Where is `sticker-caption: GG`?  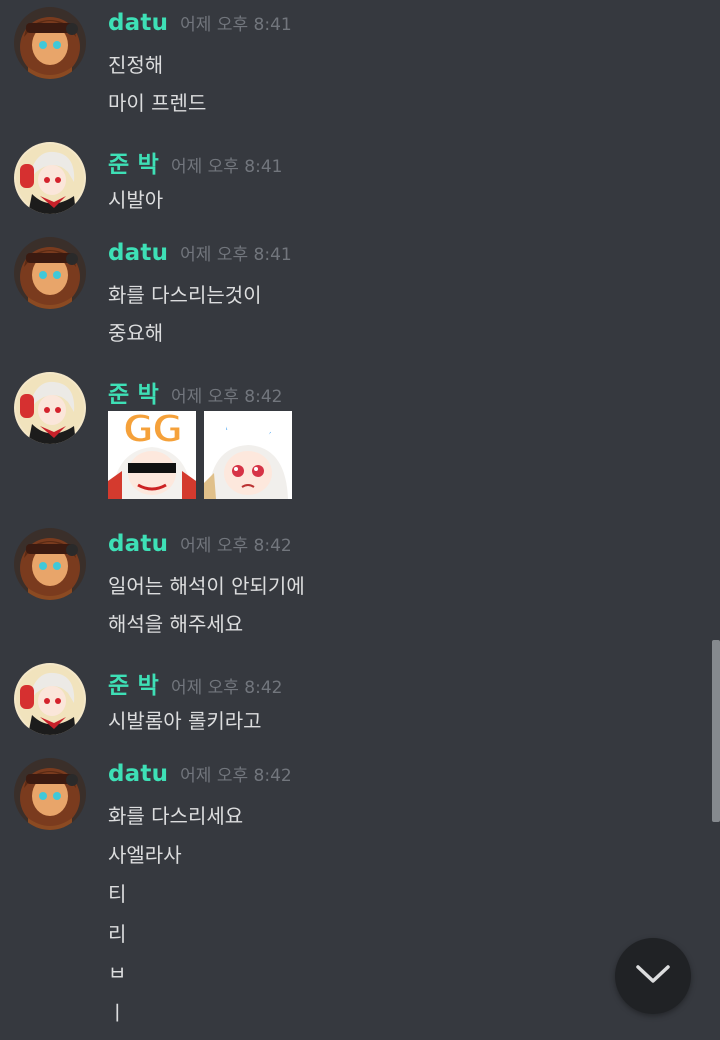
sticker-caption: GG is located at coordinates (153, 431).